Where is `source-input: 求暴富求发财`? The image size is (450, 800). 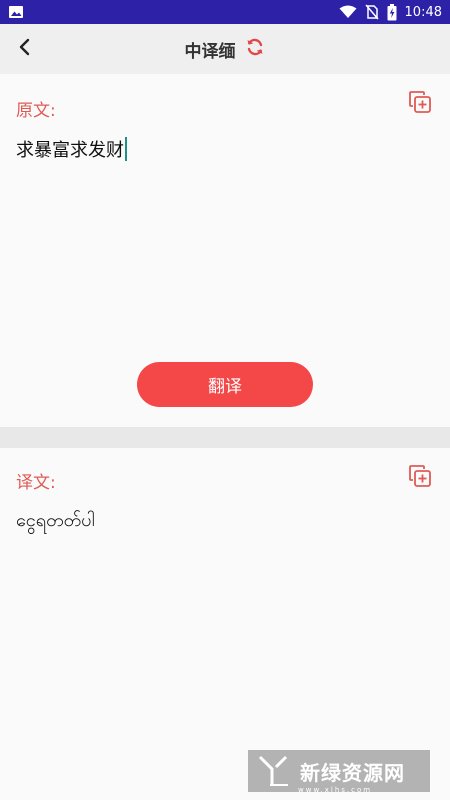
source-input: 求暴富求发财 is located at coordinates (71, 149).